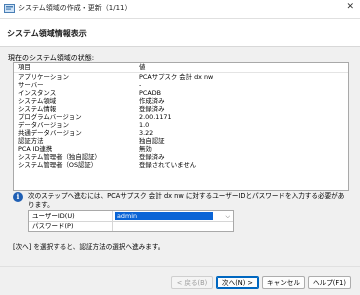 Image resolution: width=360 pixels, height=295 pixels. Describe the element at coordinates (85, 149) in the screenshot. I see `list-item: PCA ID連携 無効` at that location.